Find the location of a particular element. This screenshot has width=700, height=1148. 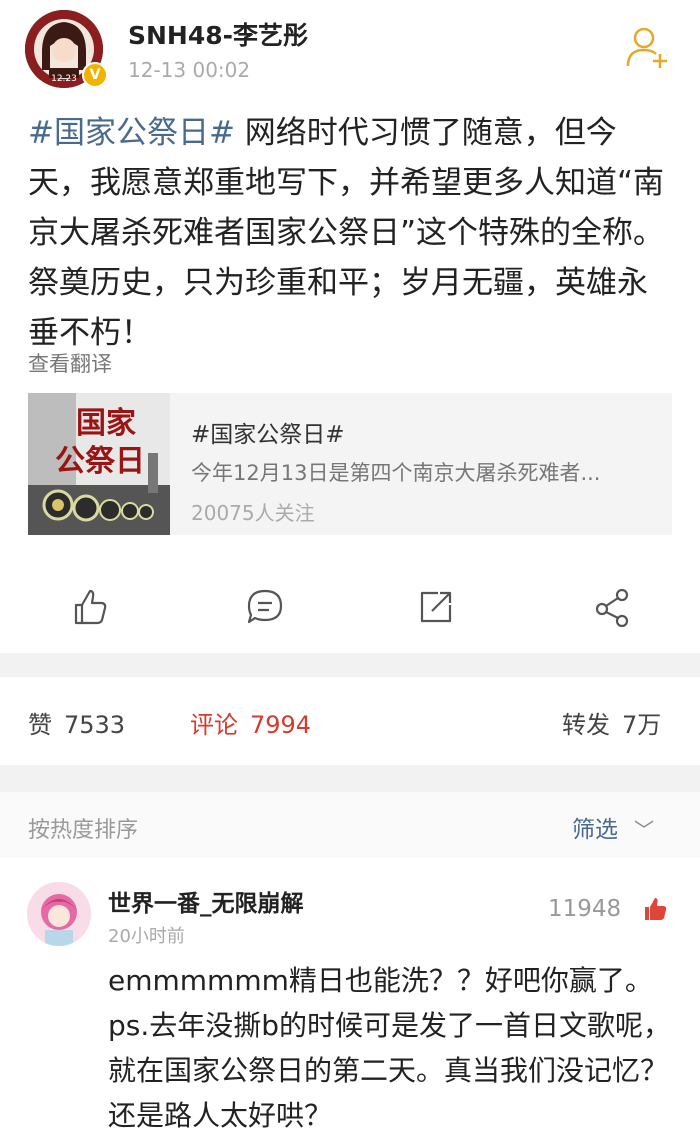

post-username: SNH48-李艺彤 is located at coordinates (218, 34).